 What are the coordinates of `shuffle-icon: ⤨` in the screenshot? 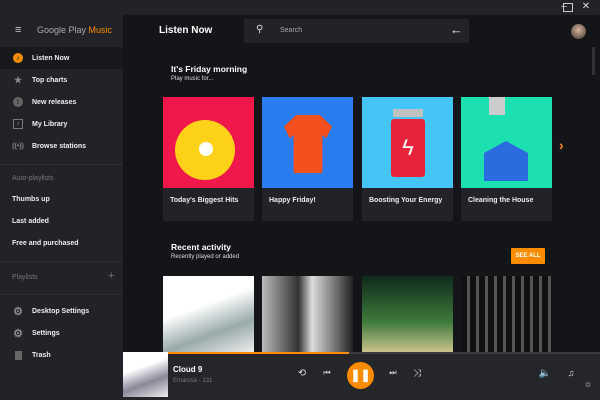 It's located at (417, 373).